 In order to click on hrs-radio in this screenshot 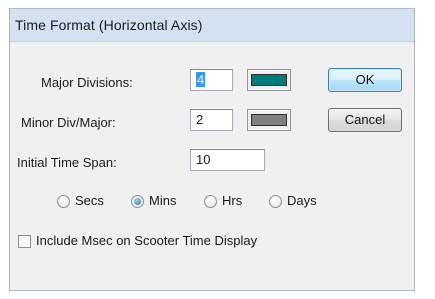, I will do `click(210, 201)`.